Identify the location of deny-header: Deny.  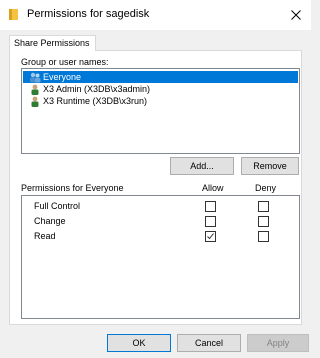
(266, 188).